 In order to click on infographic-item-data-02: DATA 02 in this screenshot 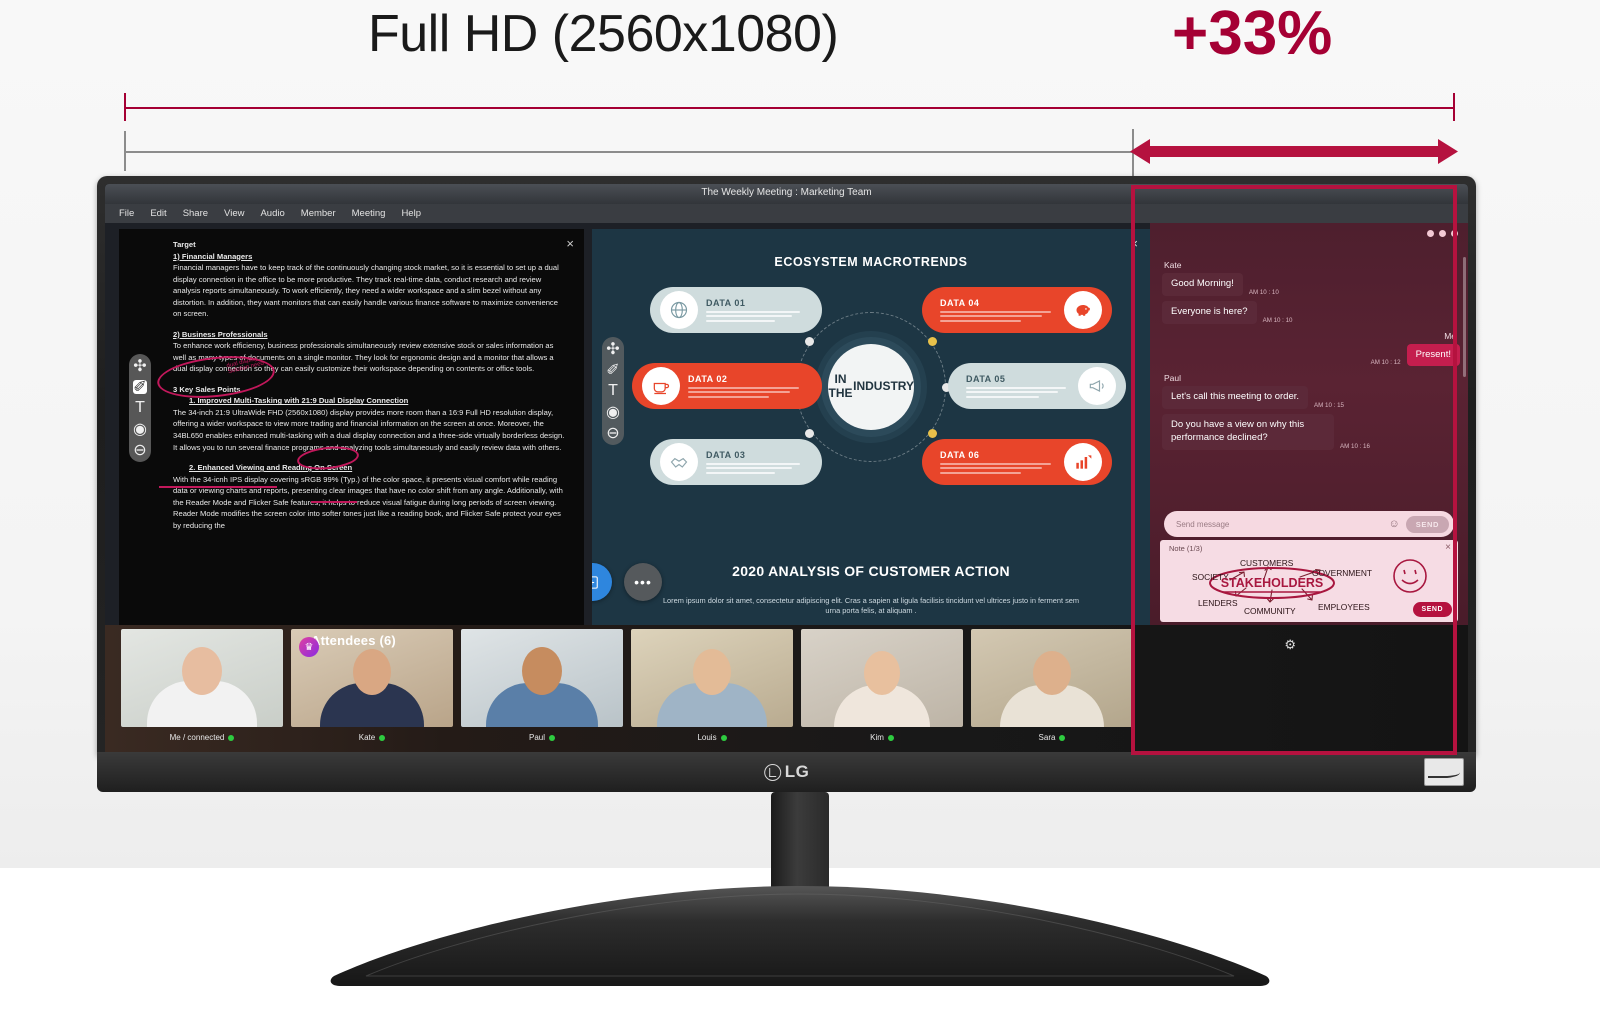, I will do `click(727, 386)`.